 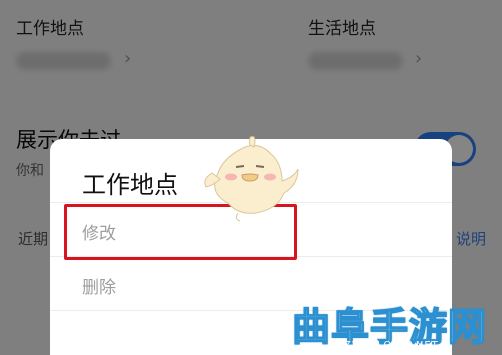 What do you see at coordinates (251, 179) in the screenshot?
I see `chick-mascot-icon` at bounding box center [251, 179].